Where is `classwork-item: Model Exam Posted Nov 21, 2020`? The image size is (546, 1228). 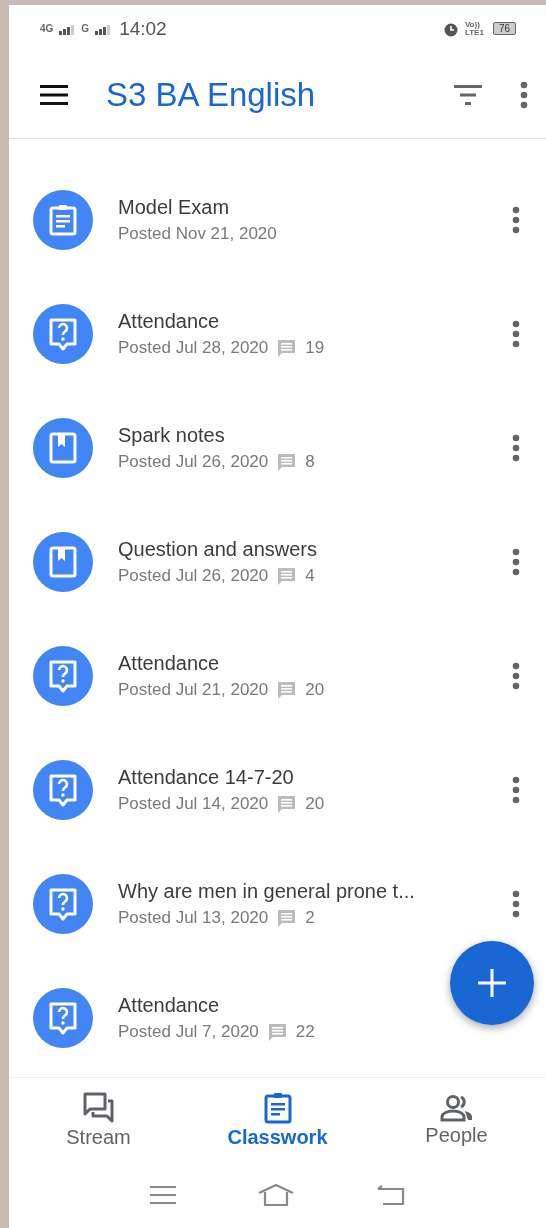
classwork-item: Model Exam Posted Nov 21, 2020 is located at coordinates (277, 220).